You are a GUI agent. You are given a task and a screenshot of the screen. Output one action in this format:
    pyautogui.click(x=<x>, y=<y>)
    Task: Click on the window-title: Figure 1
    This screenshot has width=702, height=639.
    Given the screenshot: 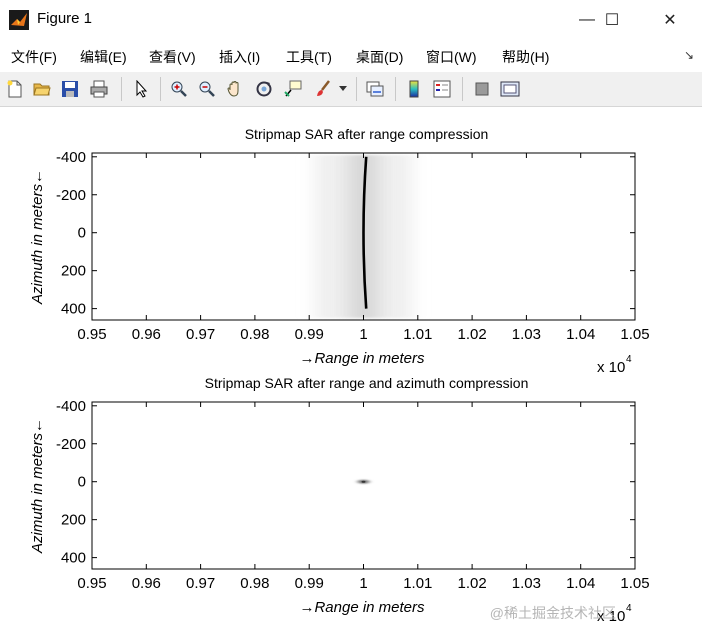 What is the action you would take?
    pyautogui.click(x=65, y=18)
    